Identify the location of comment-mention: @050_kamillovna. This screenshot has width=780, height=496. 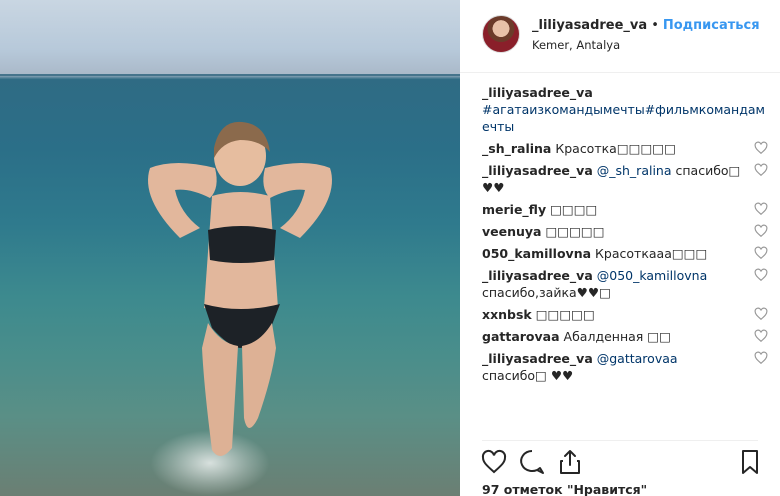
(652, 275).